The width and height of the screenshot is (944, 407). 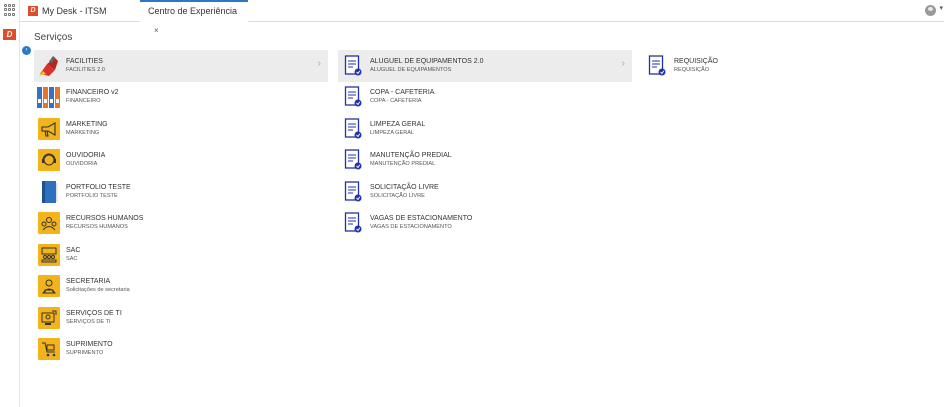 I want to click on service-item-limpeza-geral: LIMPEZA GERAL LIMPEZA GERAL, so click(x=485, y=129).